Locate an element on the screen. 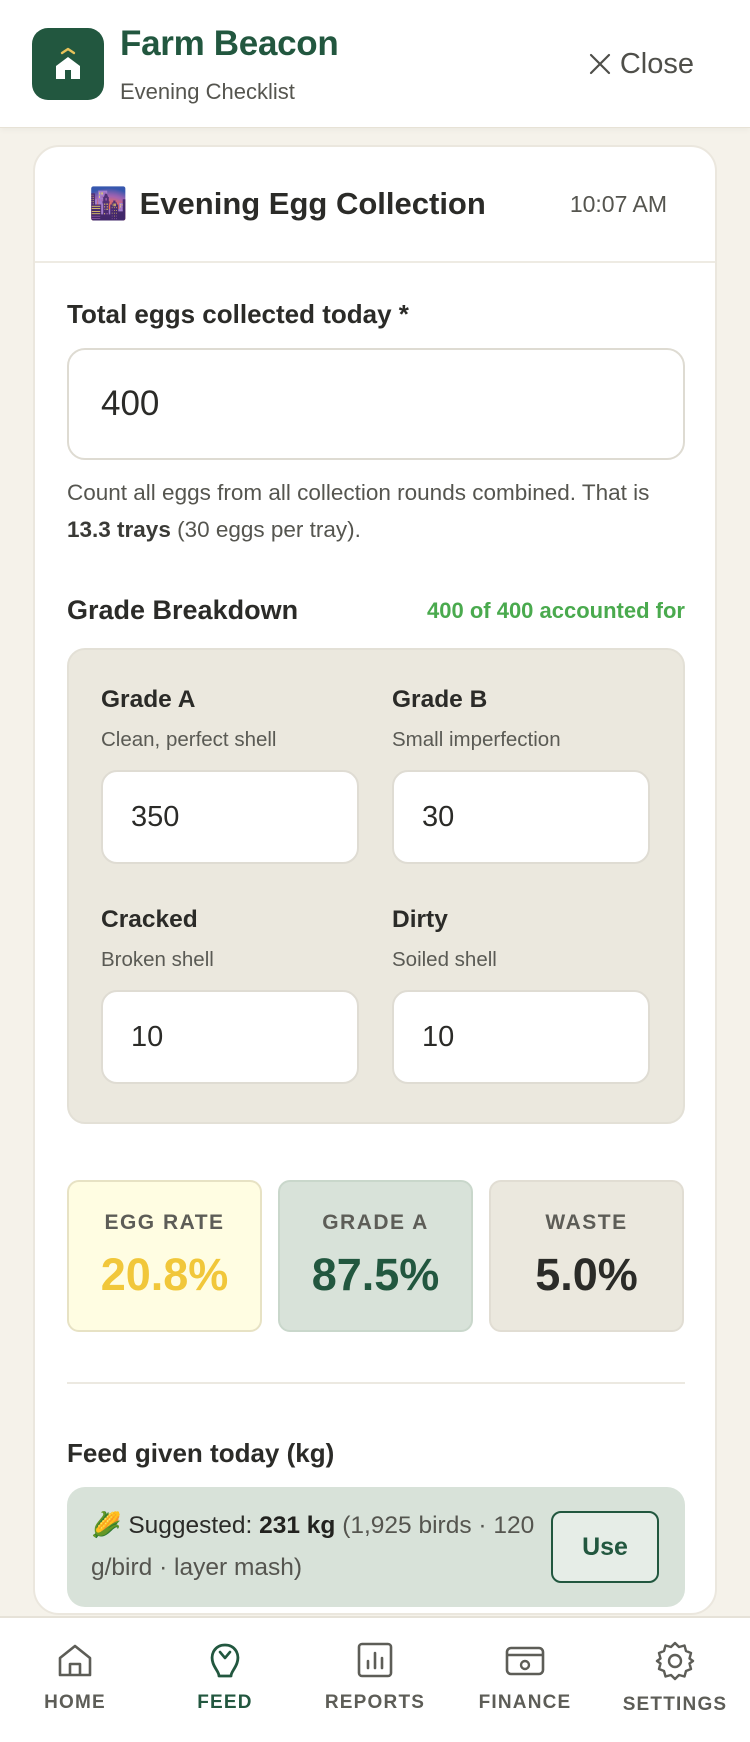  dirty-cell: Dirty Soiled shell 10 is located at coordinates (521, 995).